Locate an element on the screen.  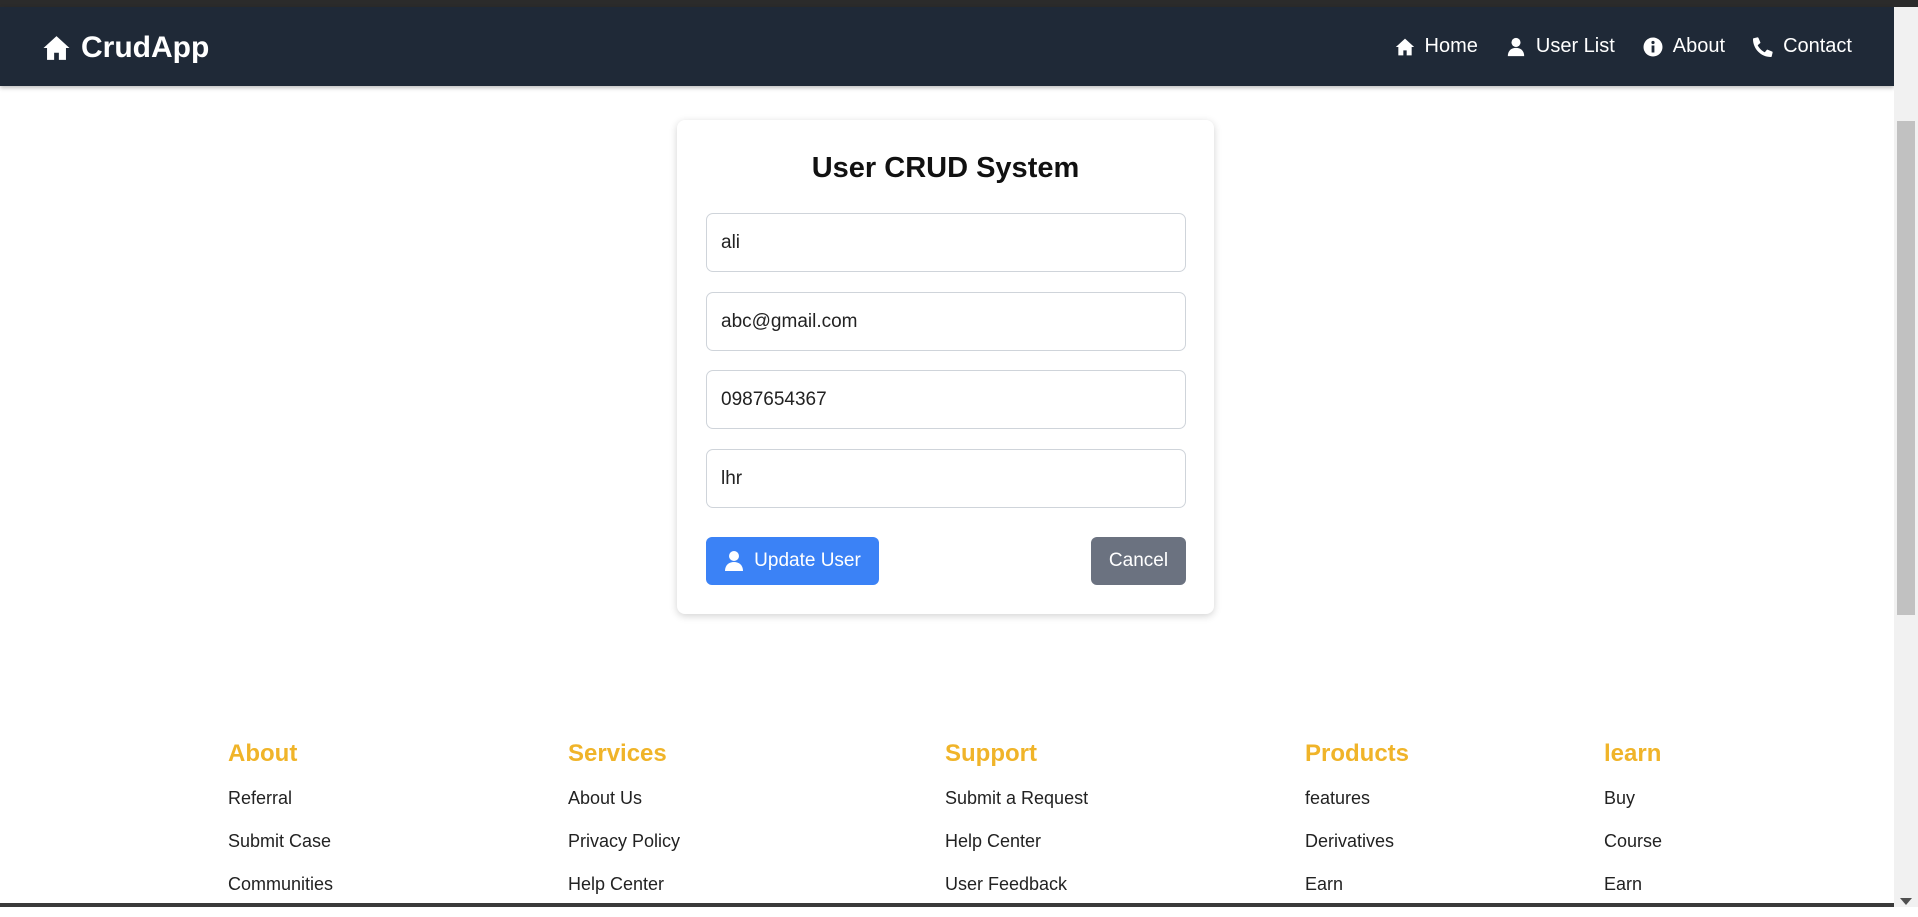
brand-name: CrudApp is located at coordinates (145, 47).